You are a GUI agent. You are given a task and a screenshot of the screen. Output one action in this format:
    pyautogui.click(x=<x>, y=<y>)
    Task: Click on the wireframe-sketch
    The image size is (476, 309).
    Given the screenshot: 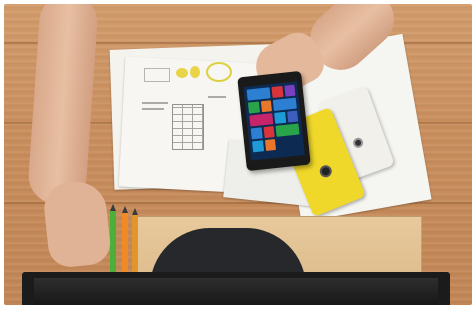 What is the action you would take?
    pyautogui.click(x=157, y=75)
    